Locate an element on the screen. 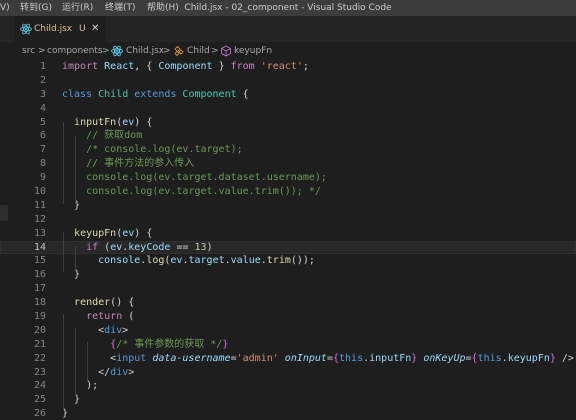  class-icon is located at coordinates (179, 51).